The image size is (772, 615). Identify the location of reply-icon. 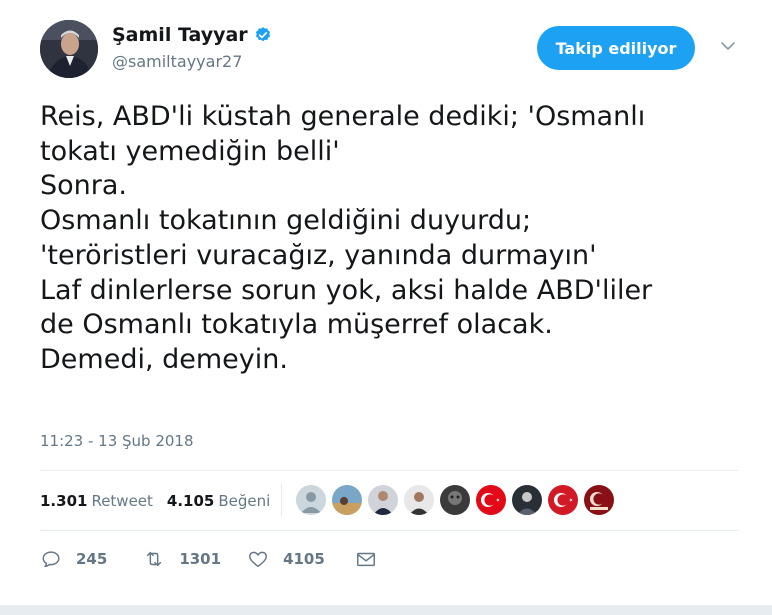
(51, 559).